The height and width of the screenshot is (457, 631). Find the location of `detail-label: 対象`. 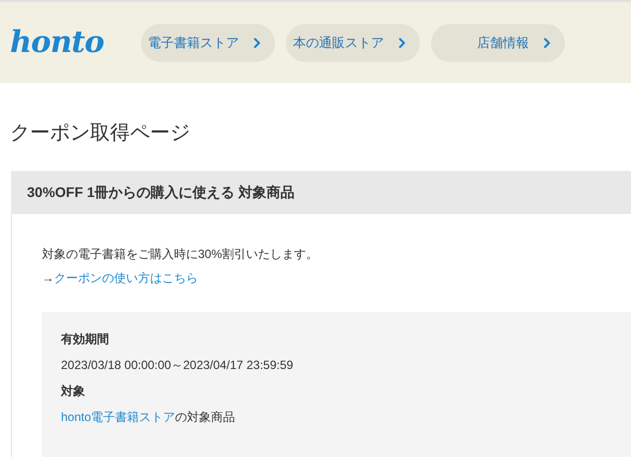

detail-label: 対象 is located at coordinates (73, 391).